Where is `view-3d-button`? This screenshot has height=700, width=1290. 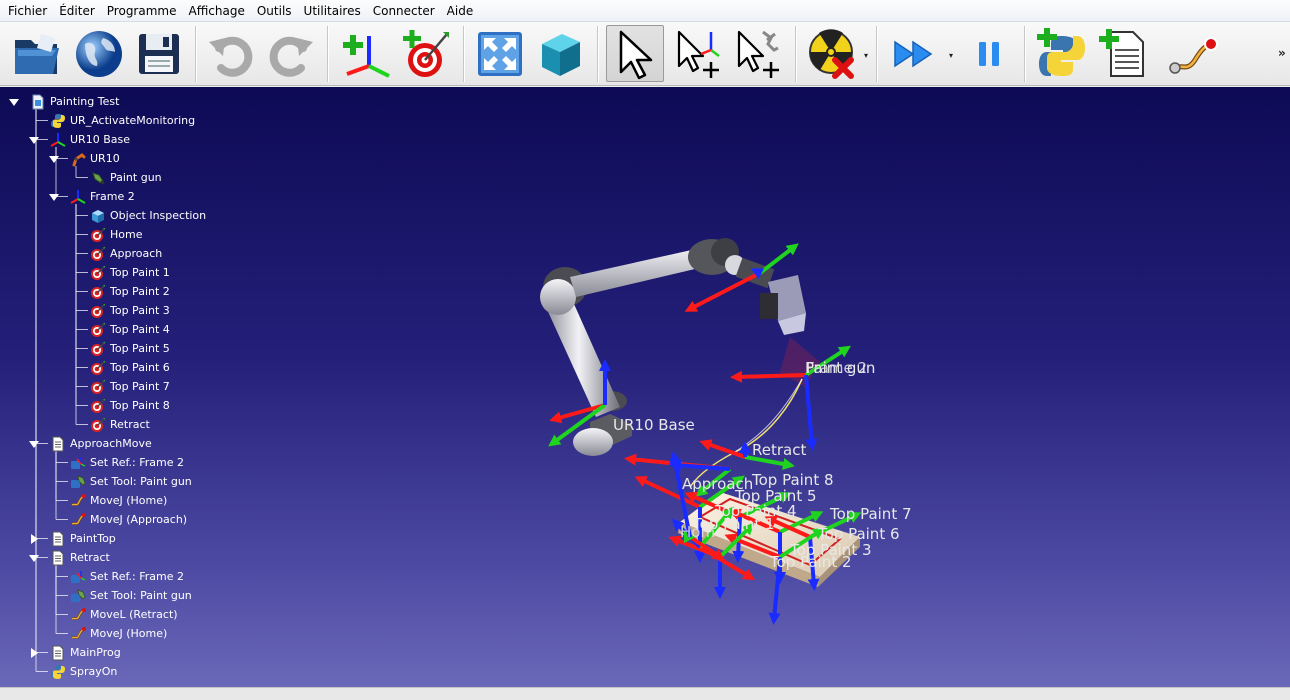
view-3d-button is located at coordinates (560, 53).